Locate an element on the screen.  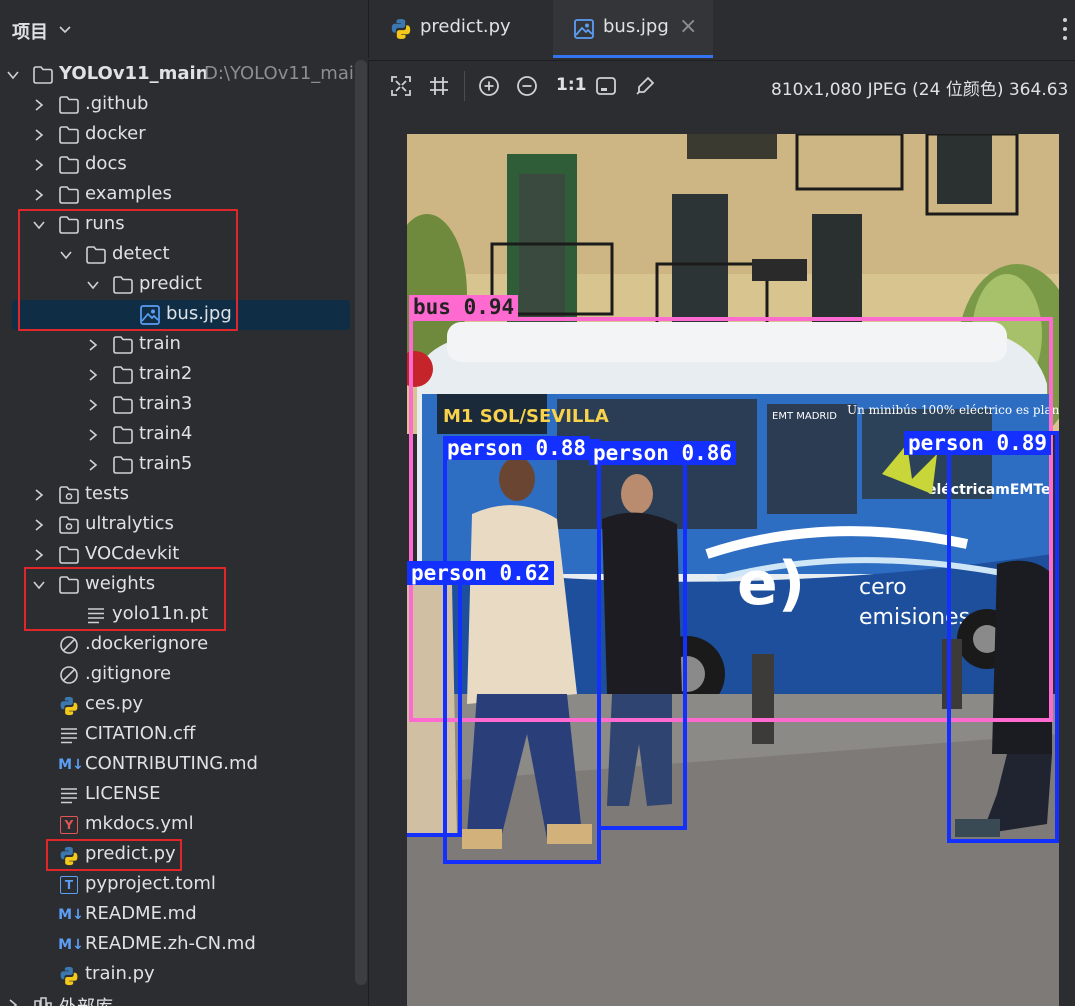
tree-item-label: tests is located at coordinates (107, 493).